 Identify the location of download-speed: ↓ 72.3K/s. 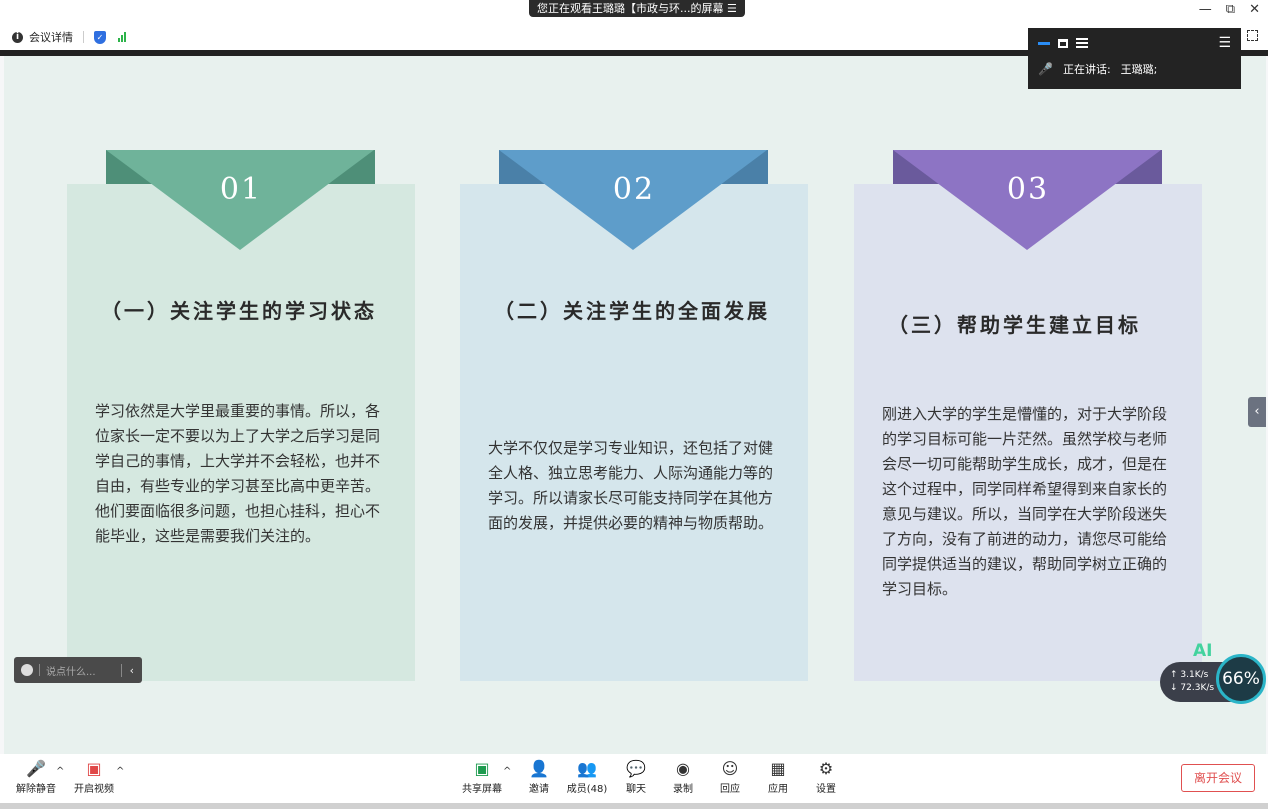
(1192, 688).